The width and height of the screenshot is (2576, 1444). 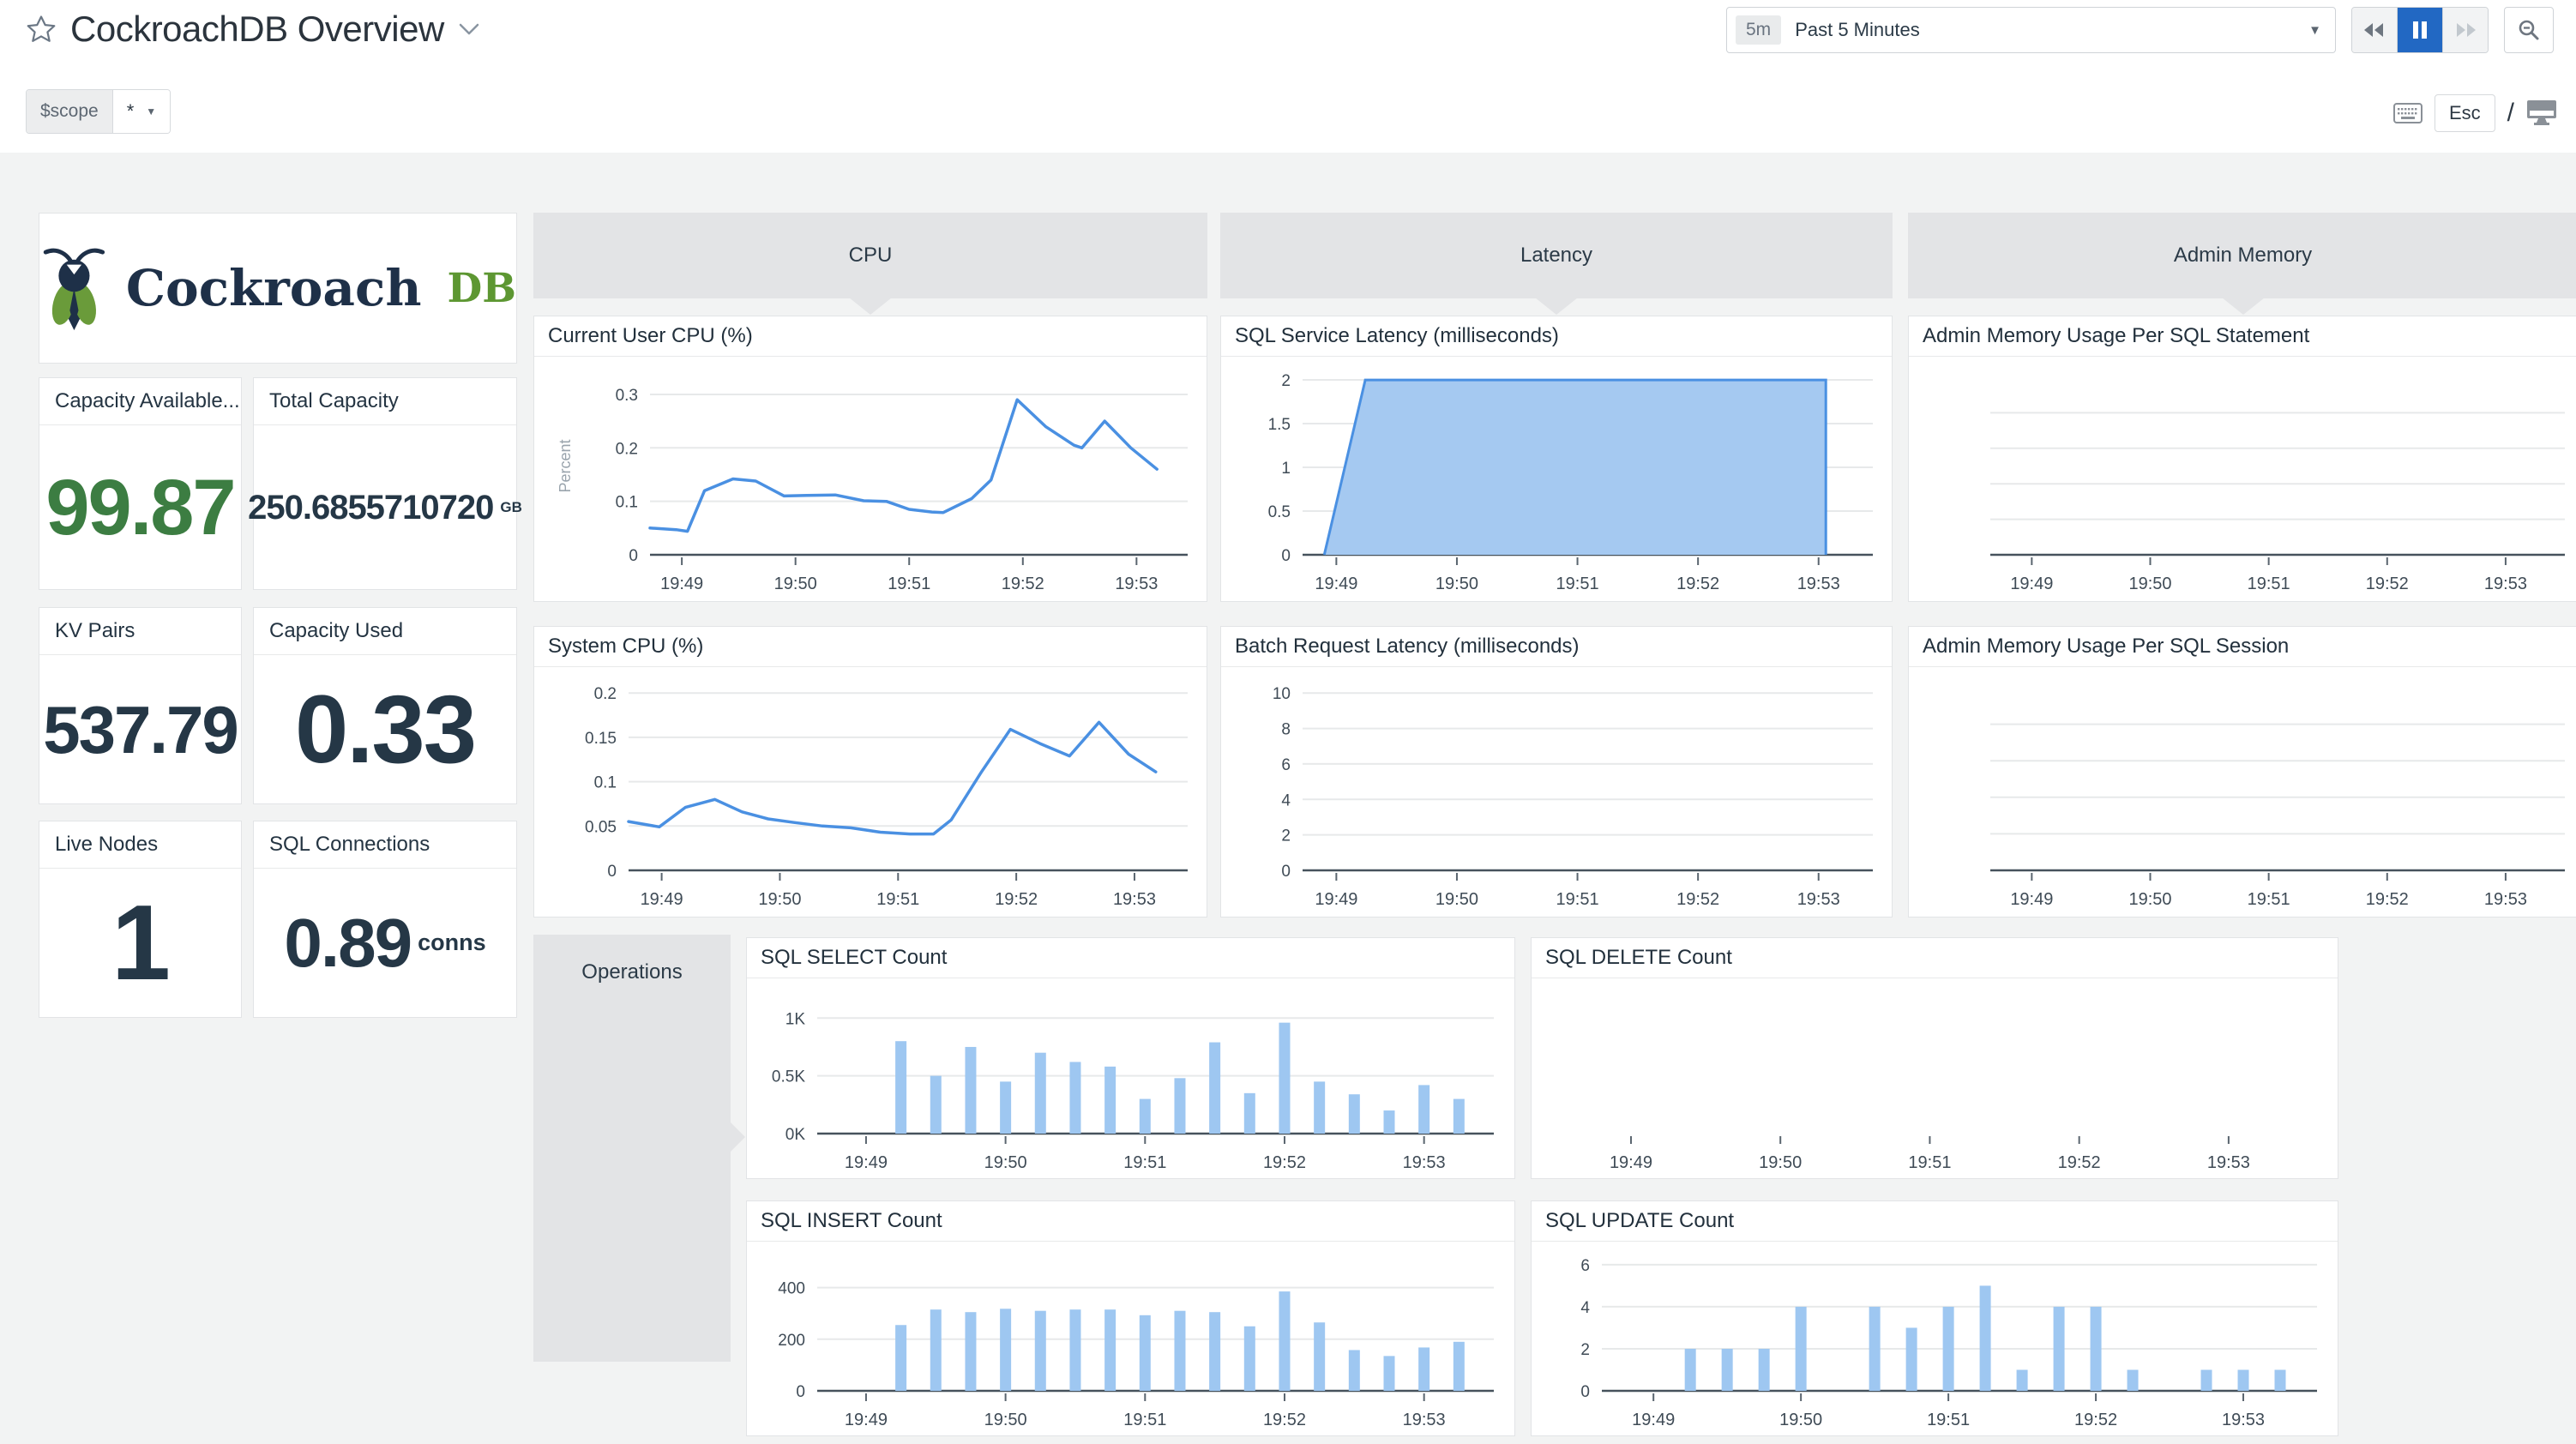 I want to click on shortcut-hints: Esc /, so click(x=2474, y=113).